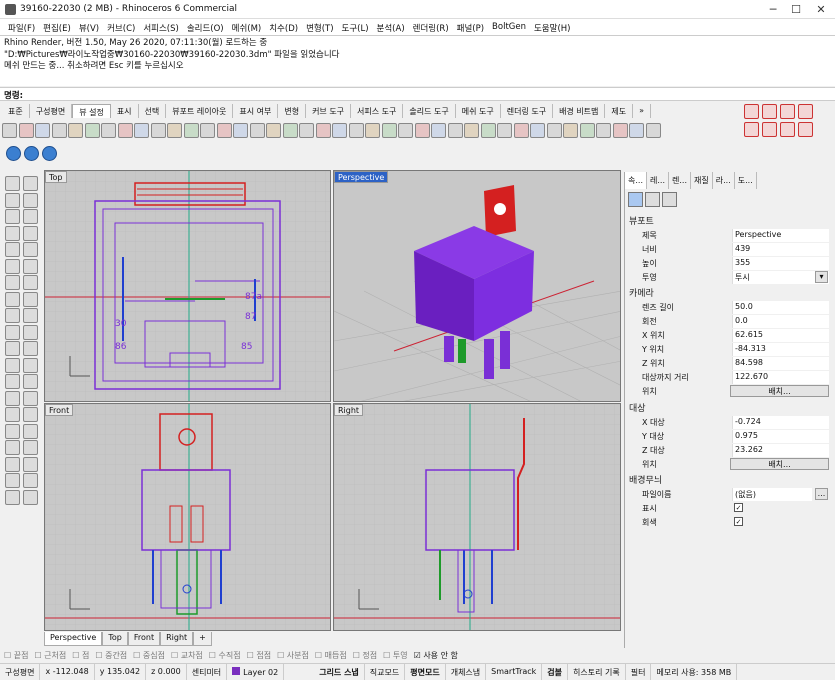 The height and width of the screenshot is (680, 835). I want to click on osnap-tangent: ☐ 접점, so click(259, 655).